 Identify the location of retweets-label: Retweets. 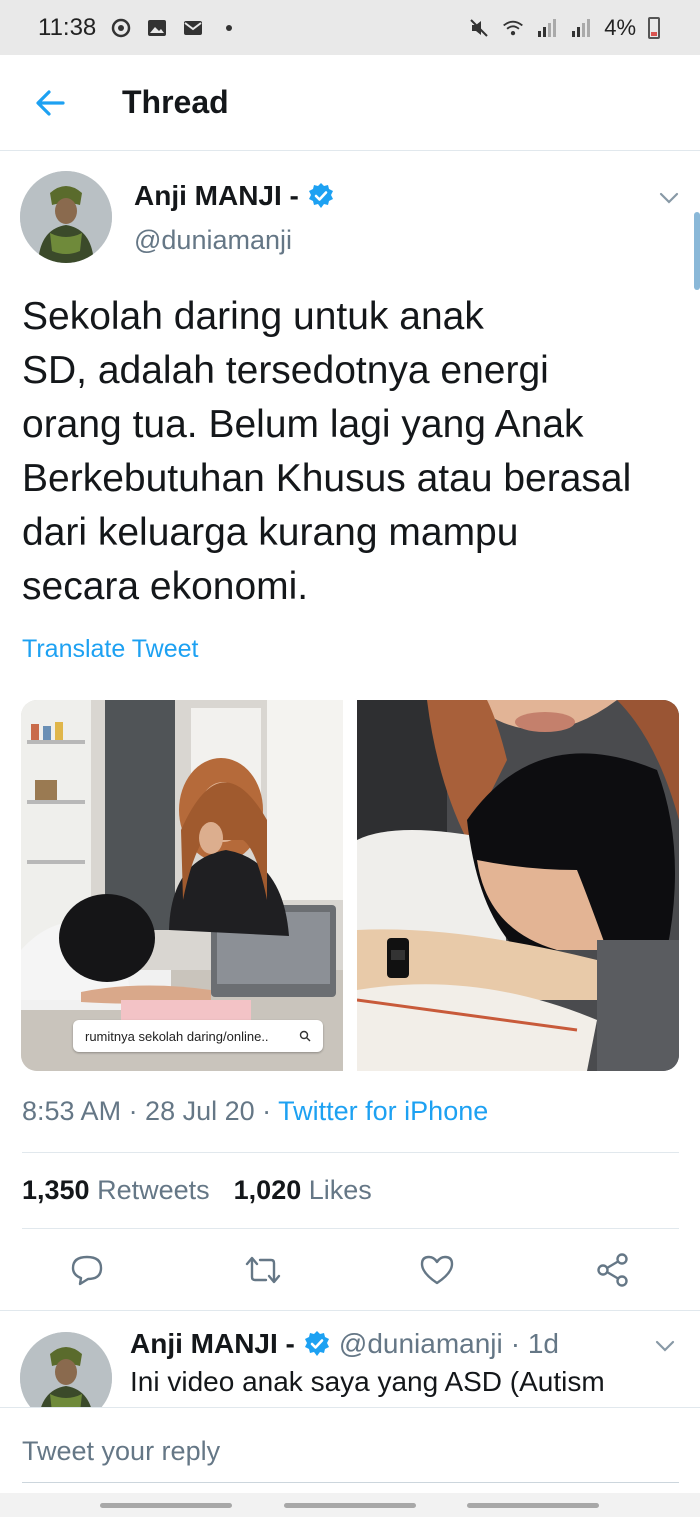
(153, 1190).